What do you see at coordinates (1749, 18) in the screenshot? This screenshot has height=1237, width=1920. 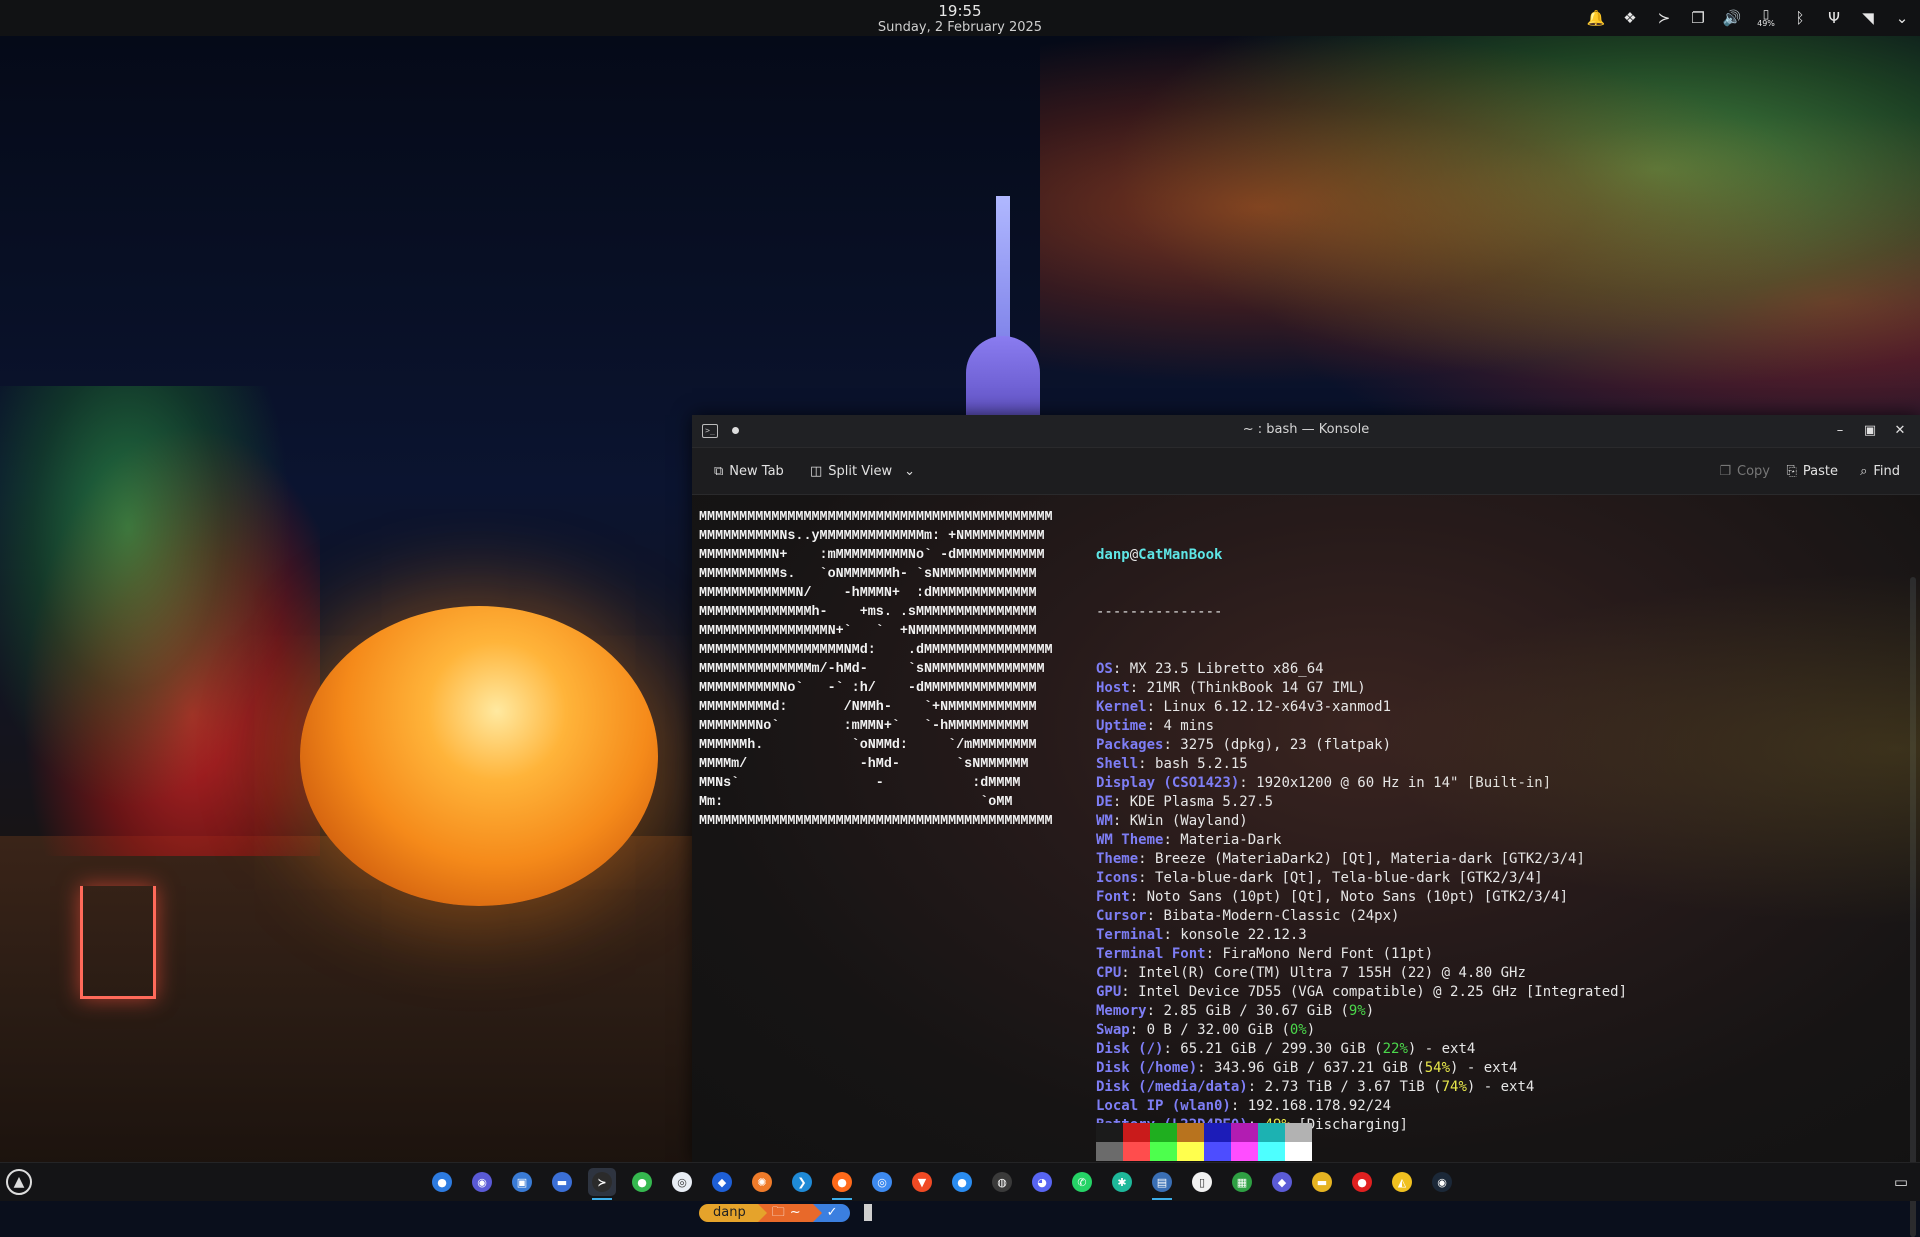 I see `system-tray: 🔔 ❖ ≻ ❐ 🔊 ▯ 49% ᛒ Ψ ◥ ⌄` at bounding box center [1749, 18].